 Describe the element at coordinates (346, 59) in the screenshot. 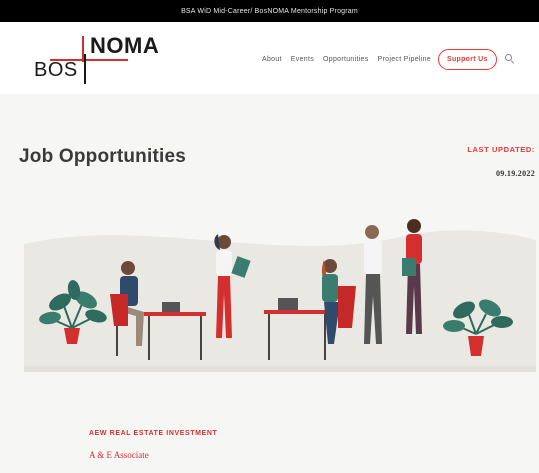

I see `nav-opportunities: Opportunities` at that location.